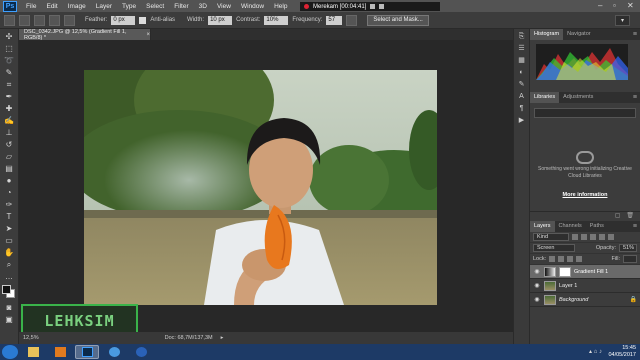 This screenshot has width=640, height=360. I want to click on filter-smart-icon, so click(611, 237).